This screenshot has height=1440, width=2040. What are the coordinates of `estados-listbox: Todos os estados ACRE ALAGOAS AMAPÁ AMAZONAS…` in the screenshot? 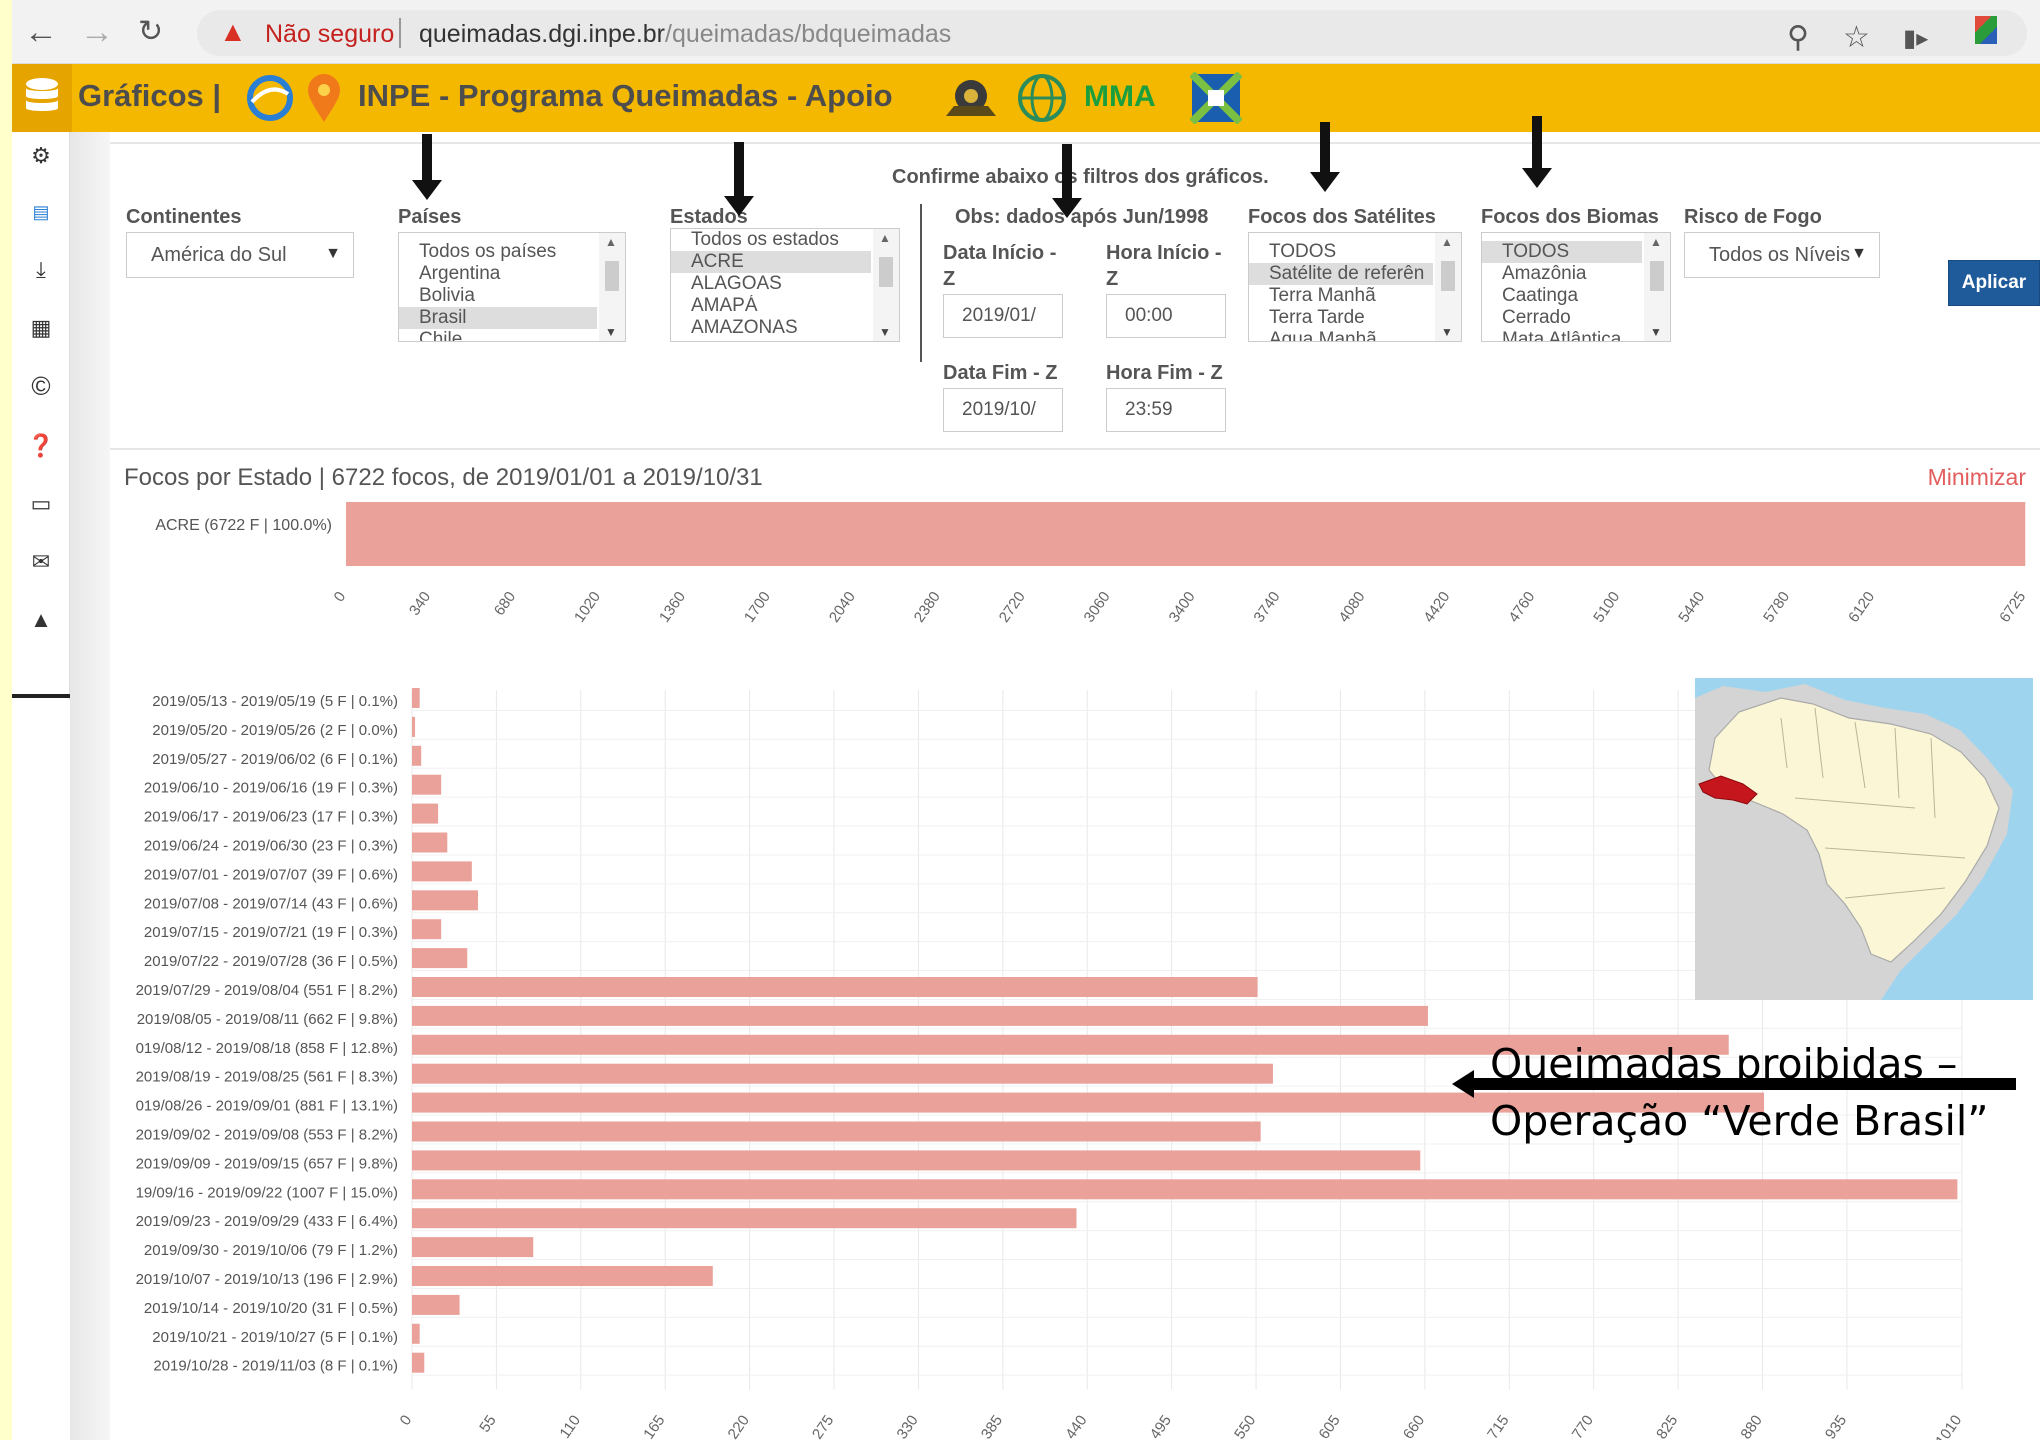 It's located at (785, 285).